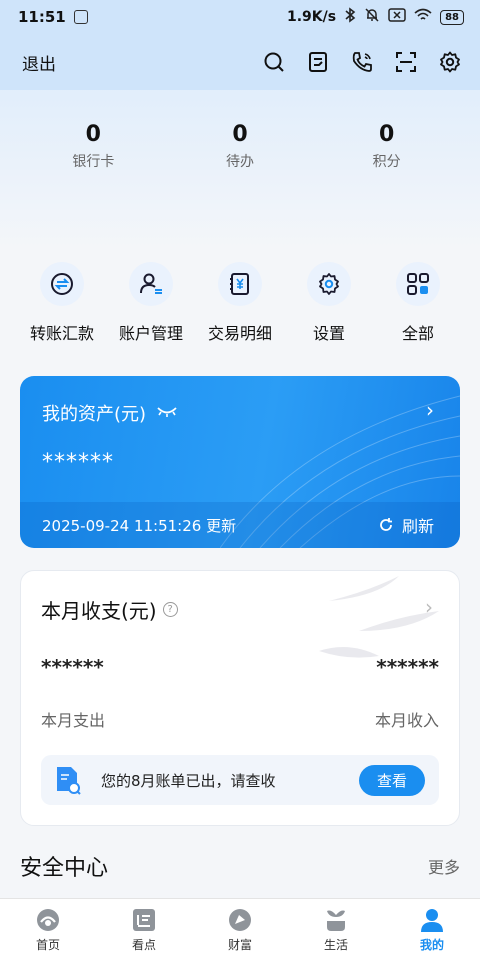  What do you see at coordinates (240, 866) in the screenshot?
I see `security-center-header: 安全中心 更多` at bounding box center [240, 866].